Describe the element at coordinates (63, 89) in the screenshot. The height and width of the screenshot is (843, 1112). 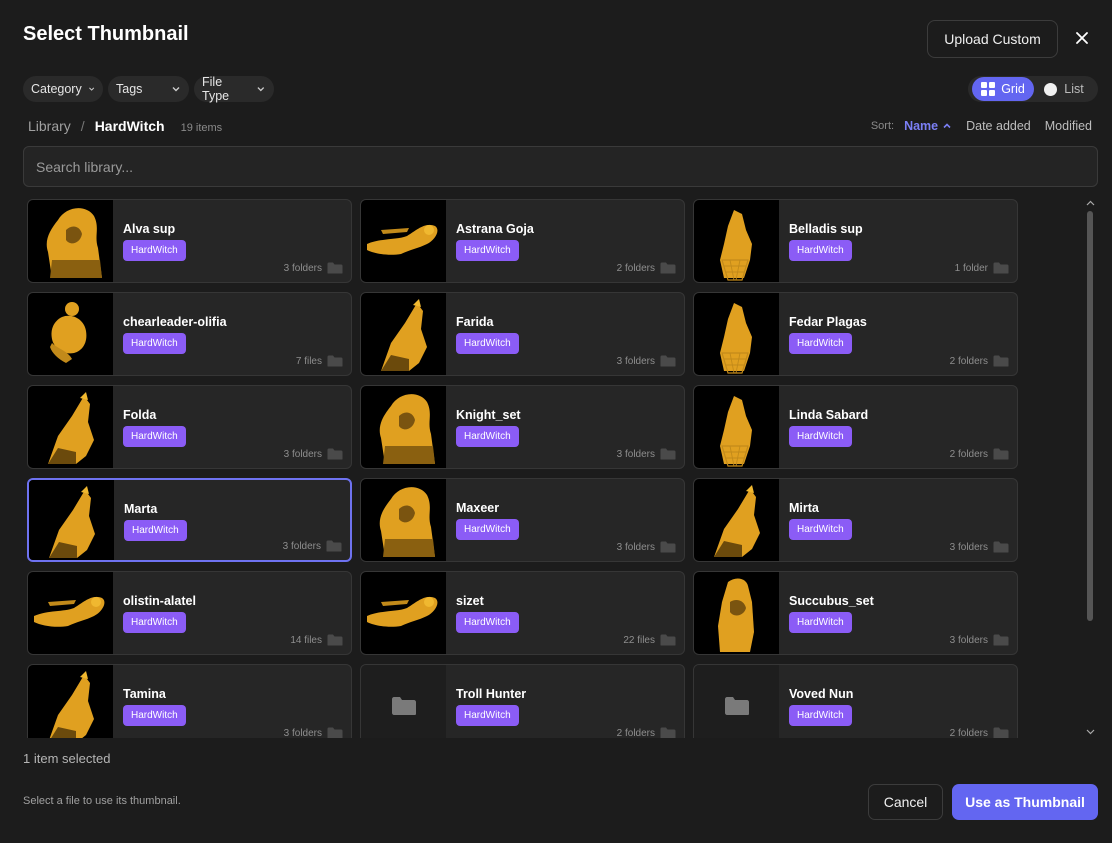
I see `category-filter: Category` at that location.